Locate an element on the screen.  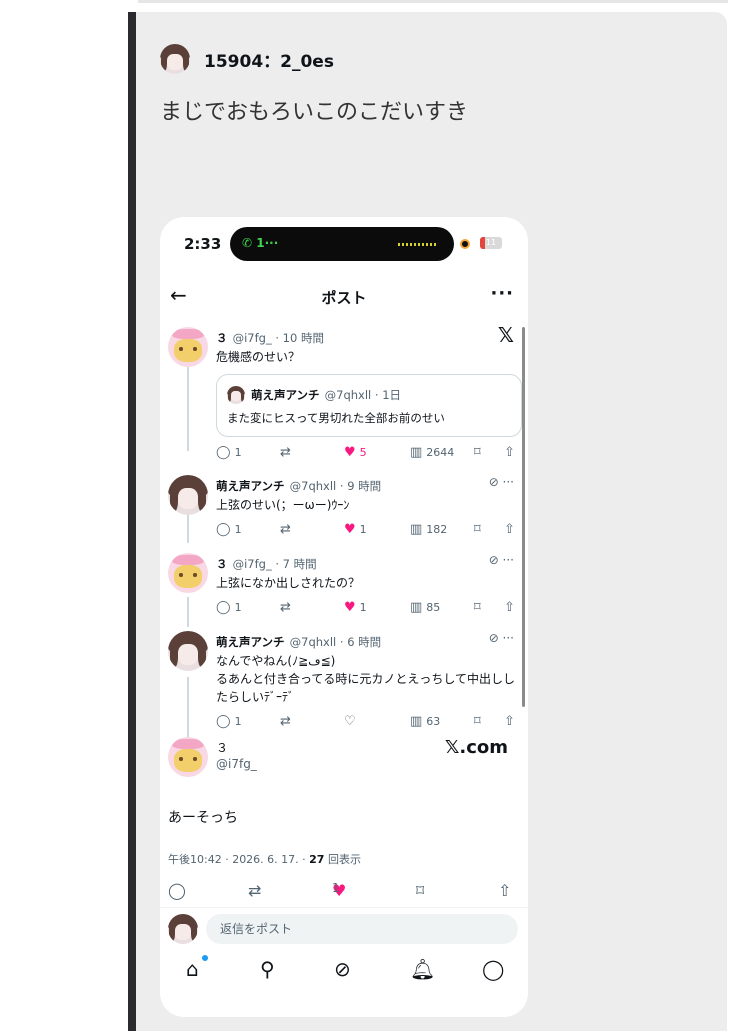
quote-text: また変にヒスって男切れた全部お前のせい is located at coordinates (336, 418).